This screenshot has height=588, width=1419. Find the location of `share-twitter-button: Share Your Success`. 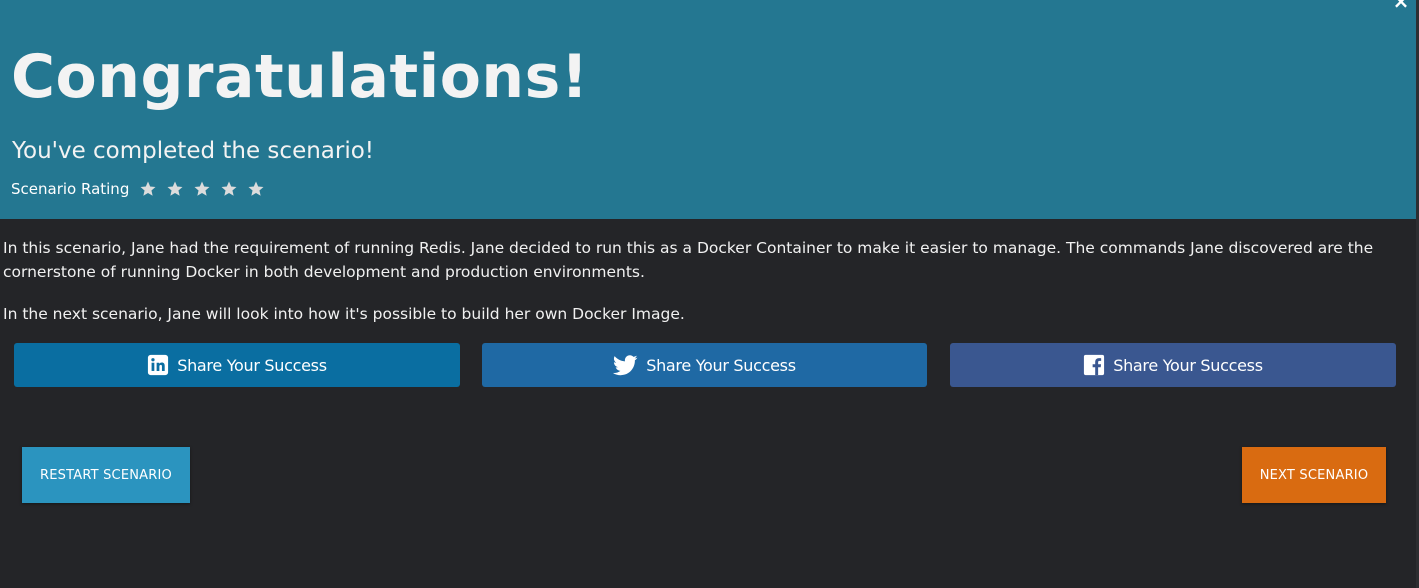

share-twitter-button: Share Your Success is located at coordinates (704, 365).